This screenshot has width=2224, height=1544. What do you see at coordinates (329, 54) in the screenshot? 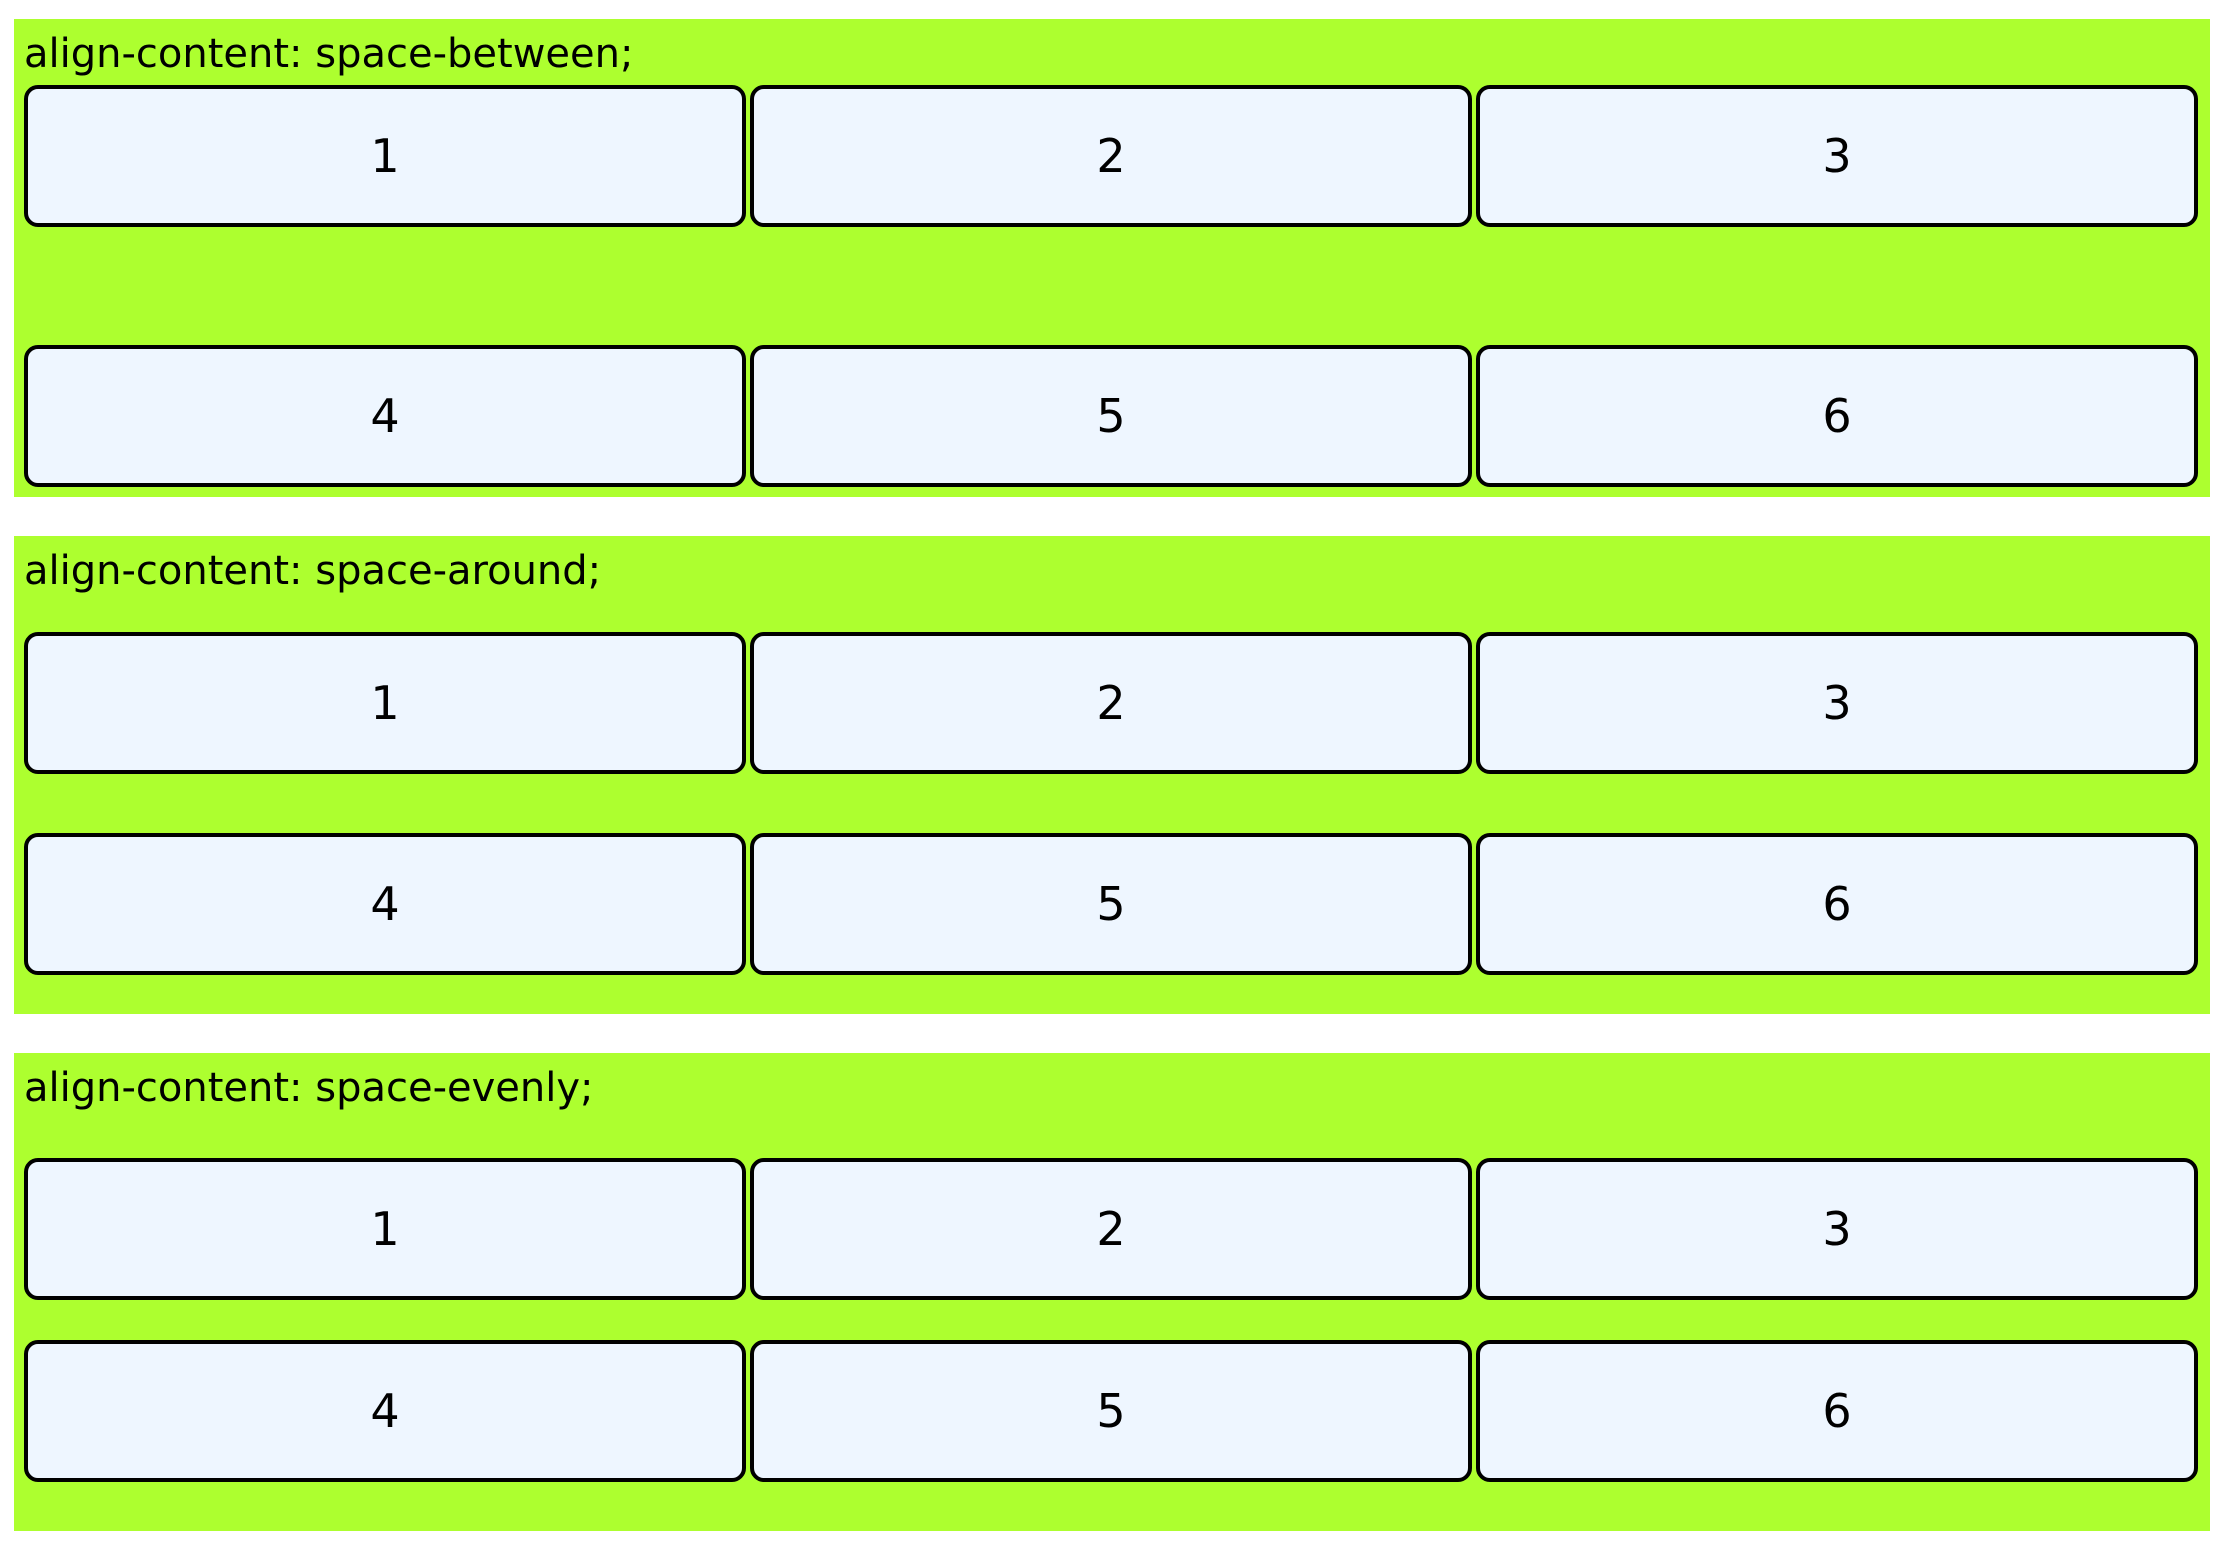
I see `panel-label: align-content: space-between;` at bounding box center [329, 54].